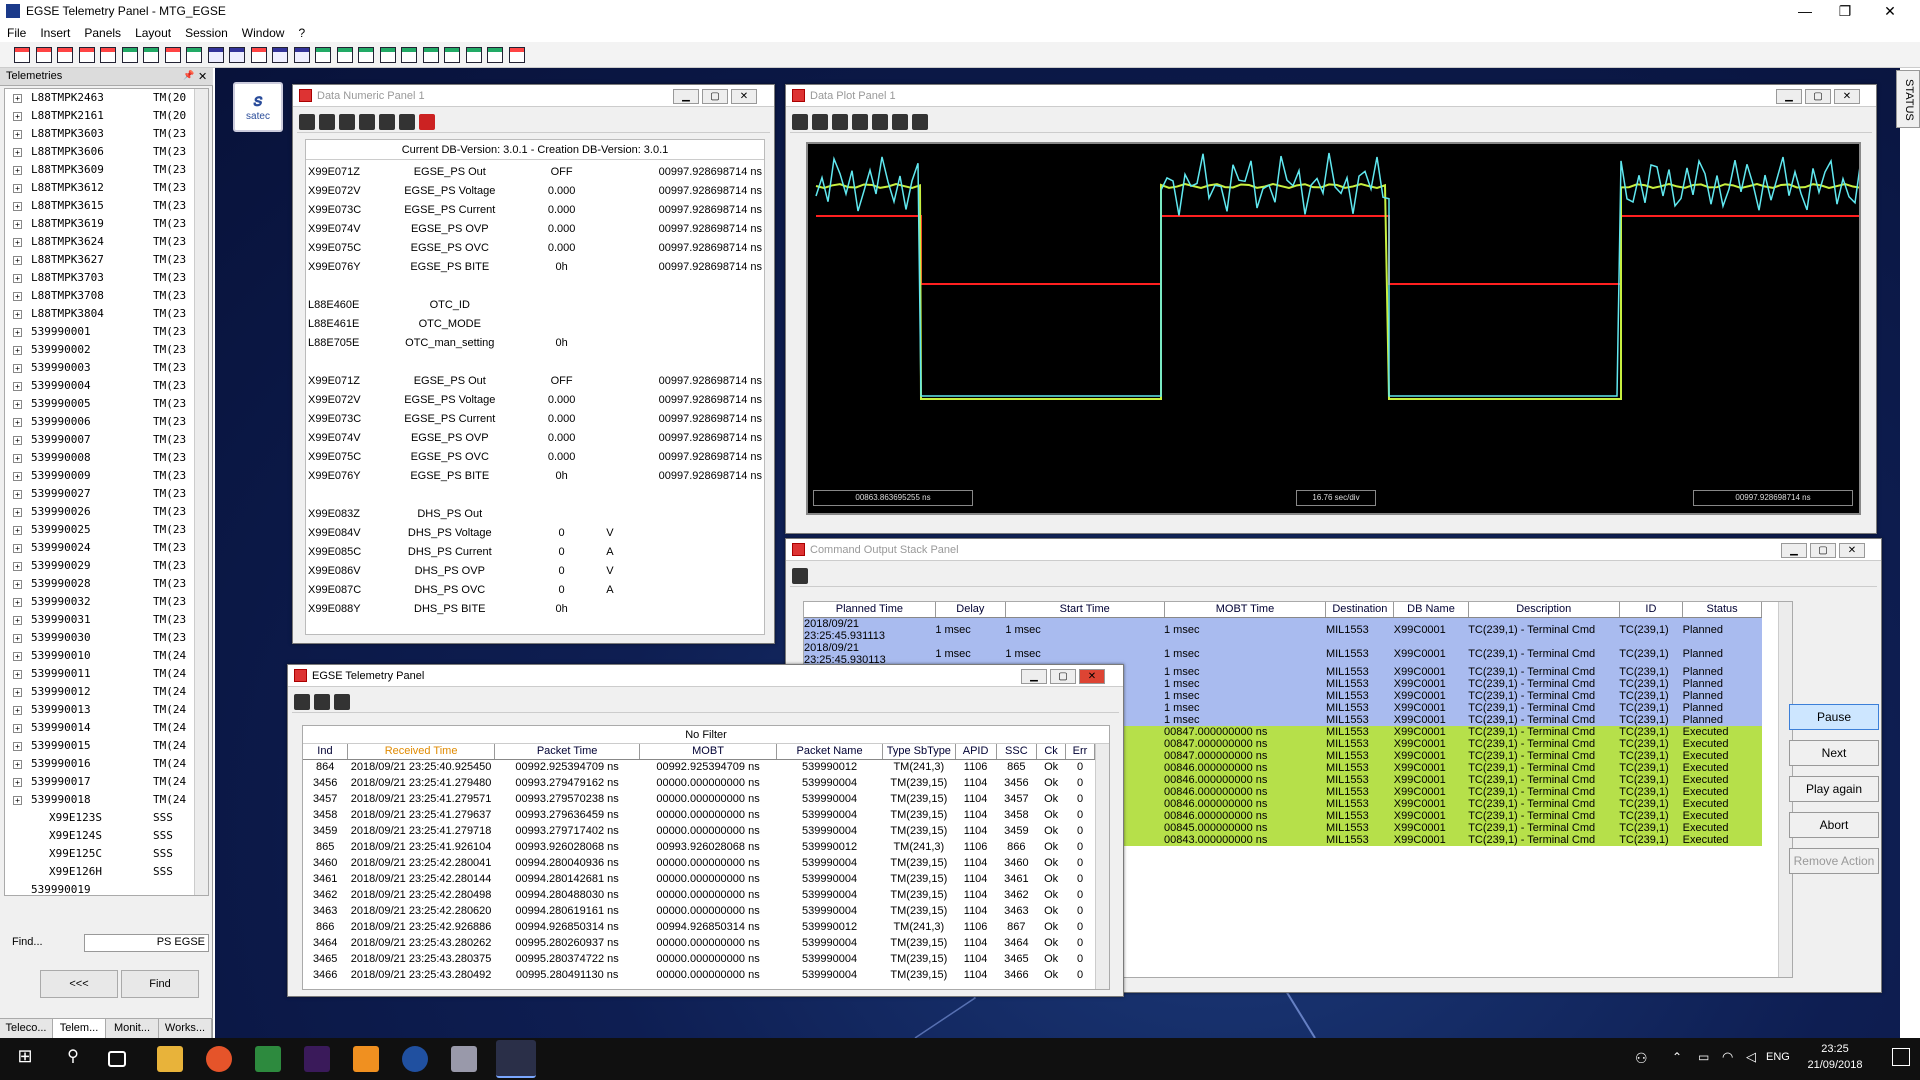  What do you see at coordinates (829, 752) in the screenshot?
I see `column-header: Packet Name` at bounding box center [829, 752].